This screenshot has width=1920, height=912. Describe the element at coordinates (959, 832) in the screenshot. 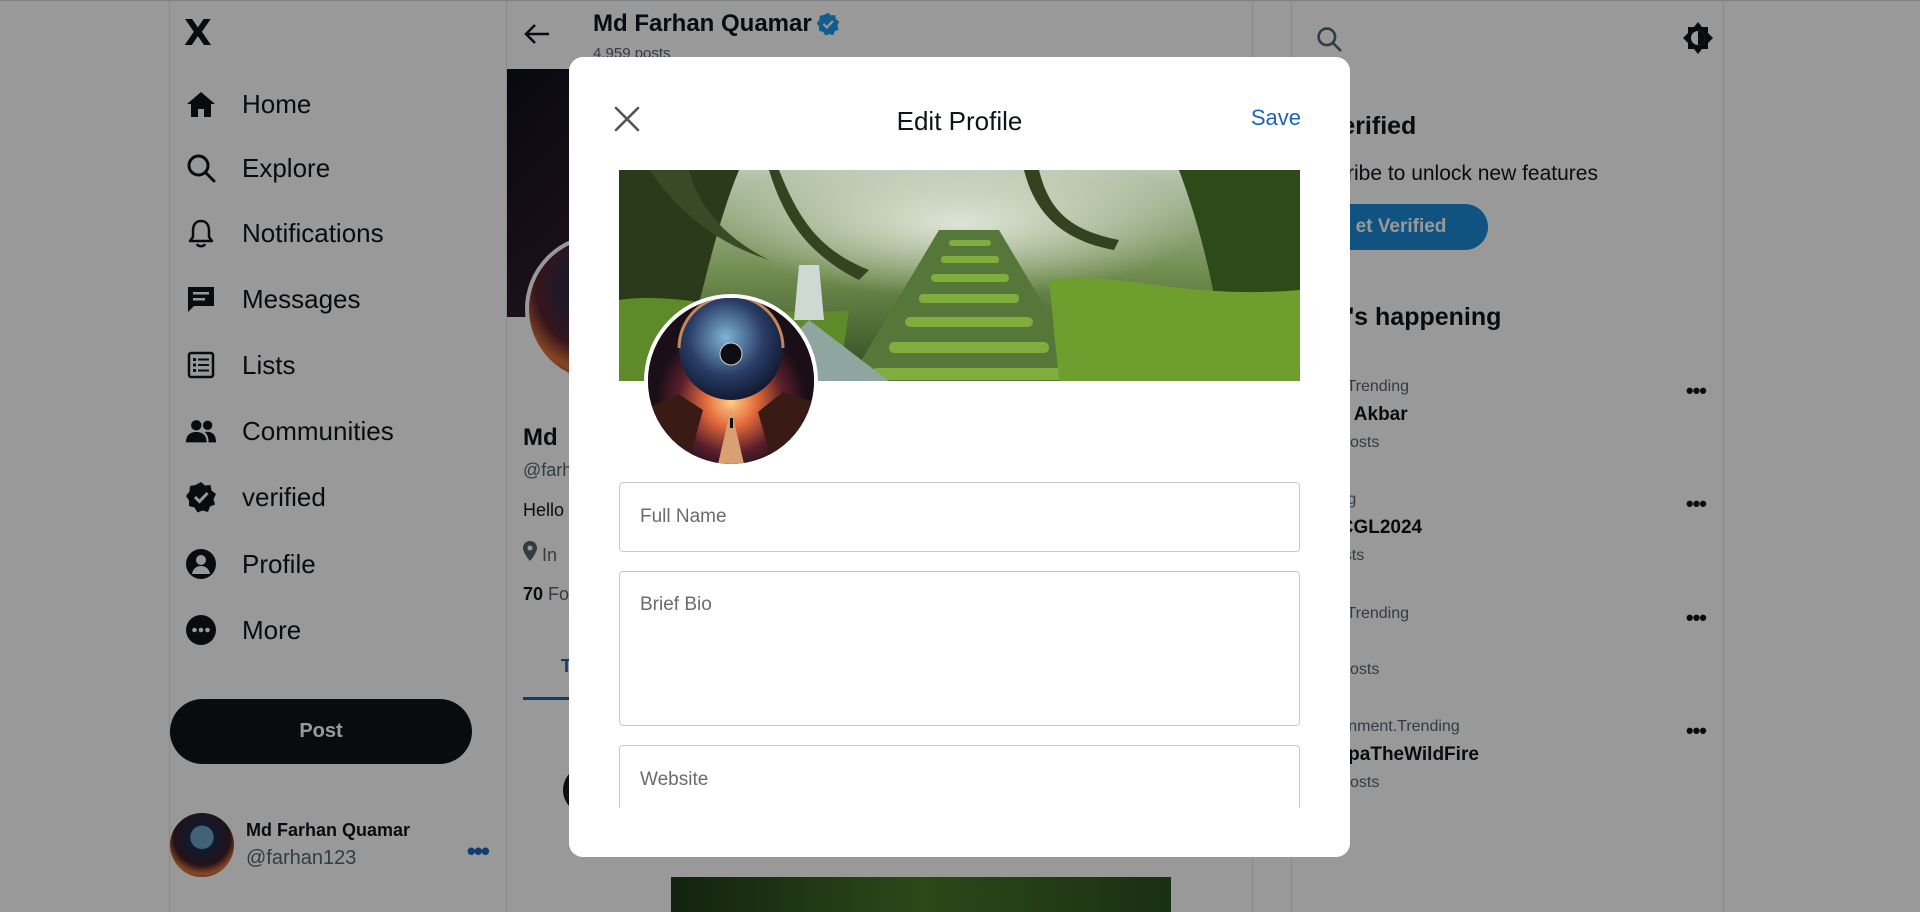

I see `dialog-footer-space` at that location.